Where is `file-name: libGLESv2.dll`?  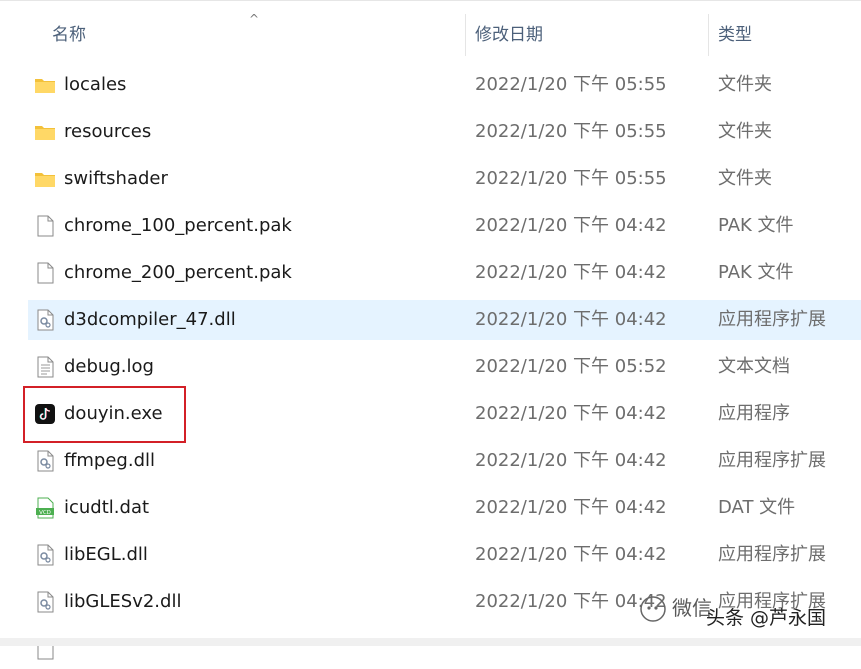 file-name: libGLESv2.dll is located at coordinates (123, 601).